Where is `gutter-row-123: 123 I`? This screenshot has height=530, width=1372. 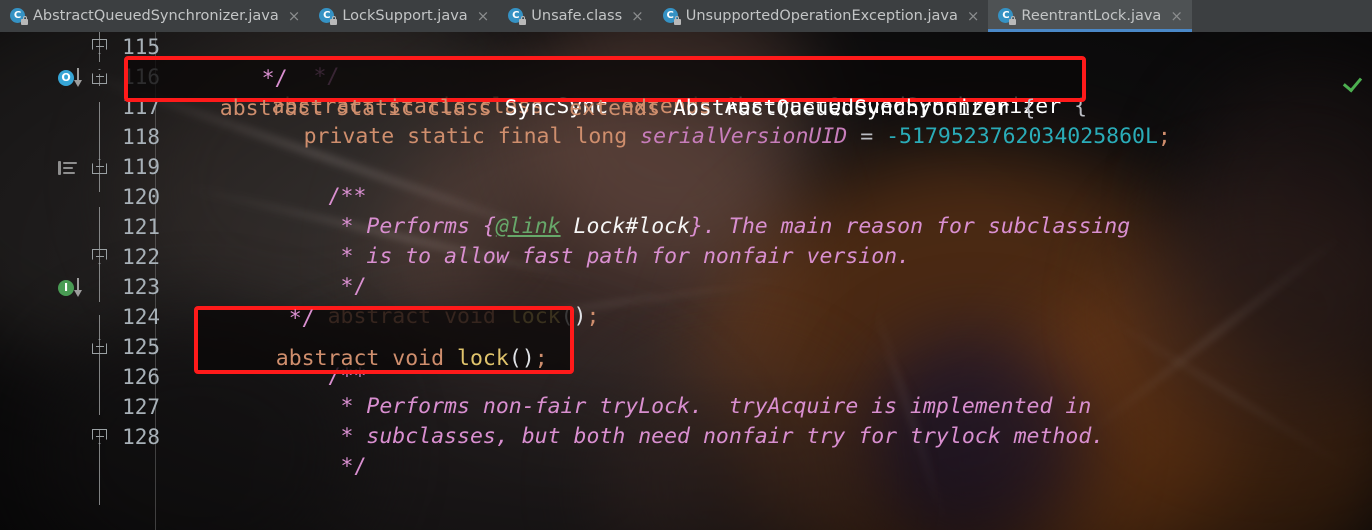 gutter-row-123: 123 I is located at coordinates (80, 287).